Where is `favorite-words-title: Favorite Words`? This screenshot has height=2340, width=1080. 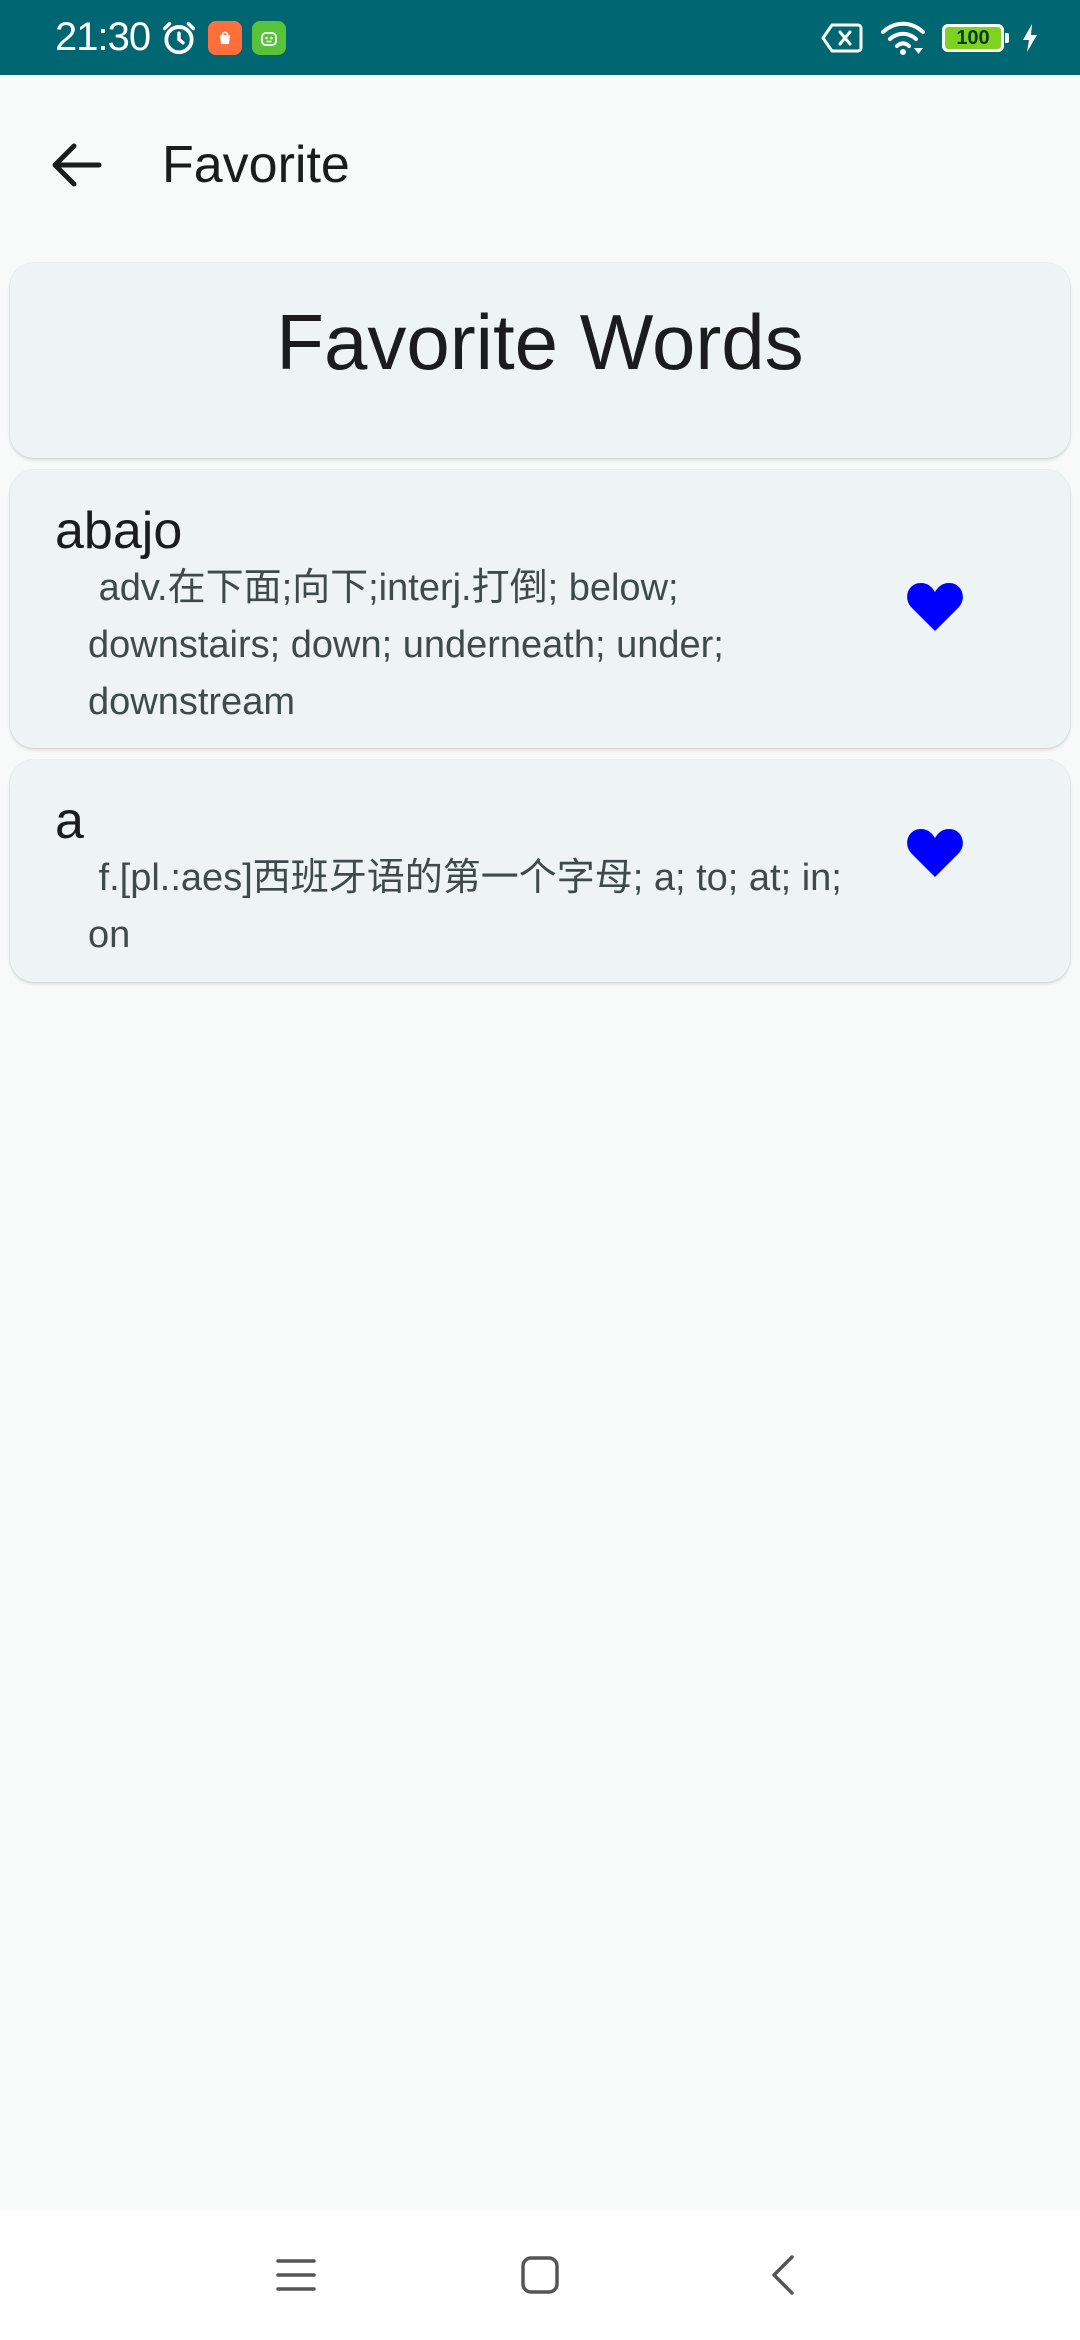
favorite-words-title: Favorite Words is located at coordinates (540, 342).